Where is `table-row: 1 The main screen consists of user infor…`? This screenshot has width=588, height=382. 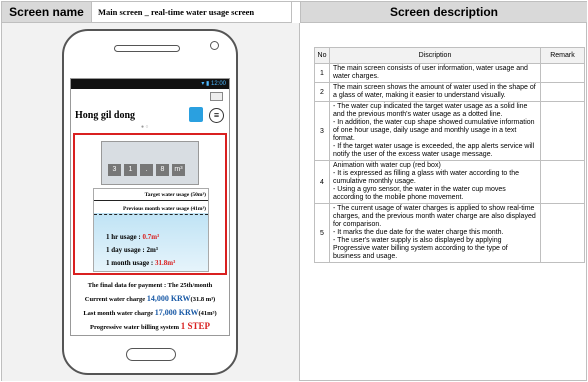
table-row: 1 The main screen consists of user infor… is located at coordinates (449, 73).